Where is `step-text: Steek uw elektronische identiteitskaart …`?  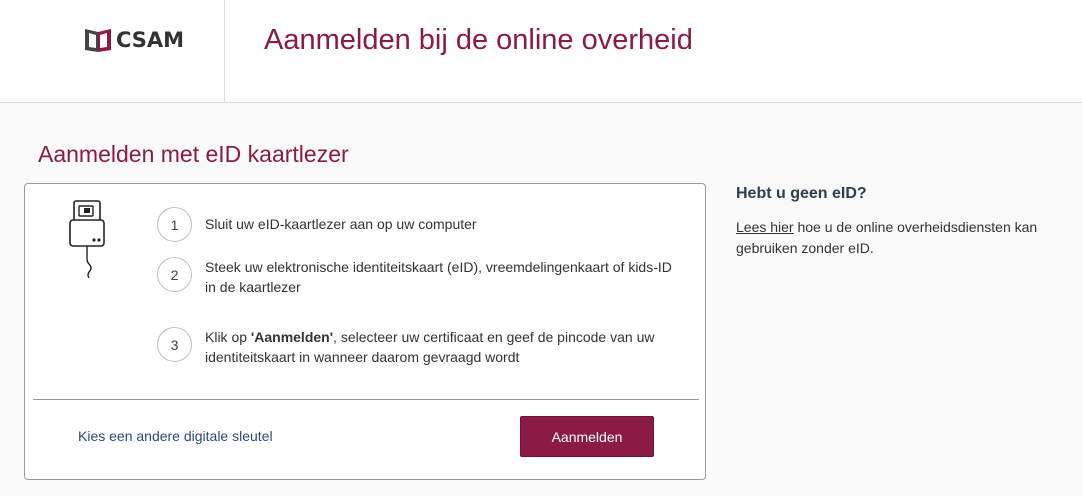 step-text: Steek uw elektronische identiteitskaart … is located at coordinates (438, 277).